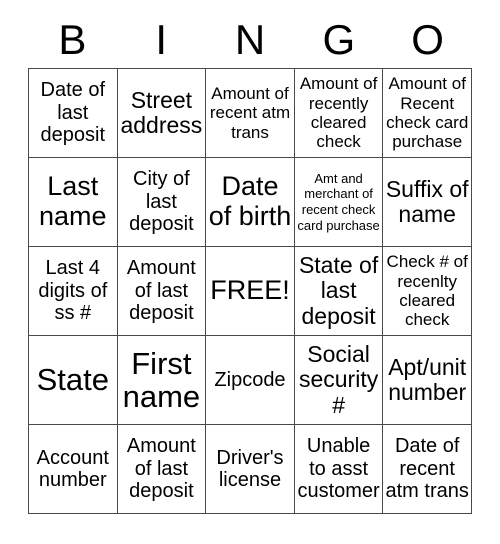 The height and width of the screenshot is (544, 500). I want to click on bingo-cell-label: Street address, so click(161, 112).